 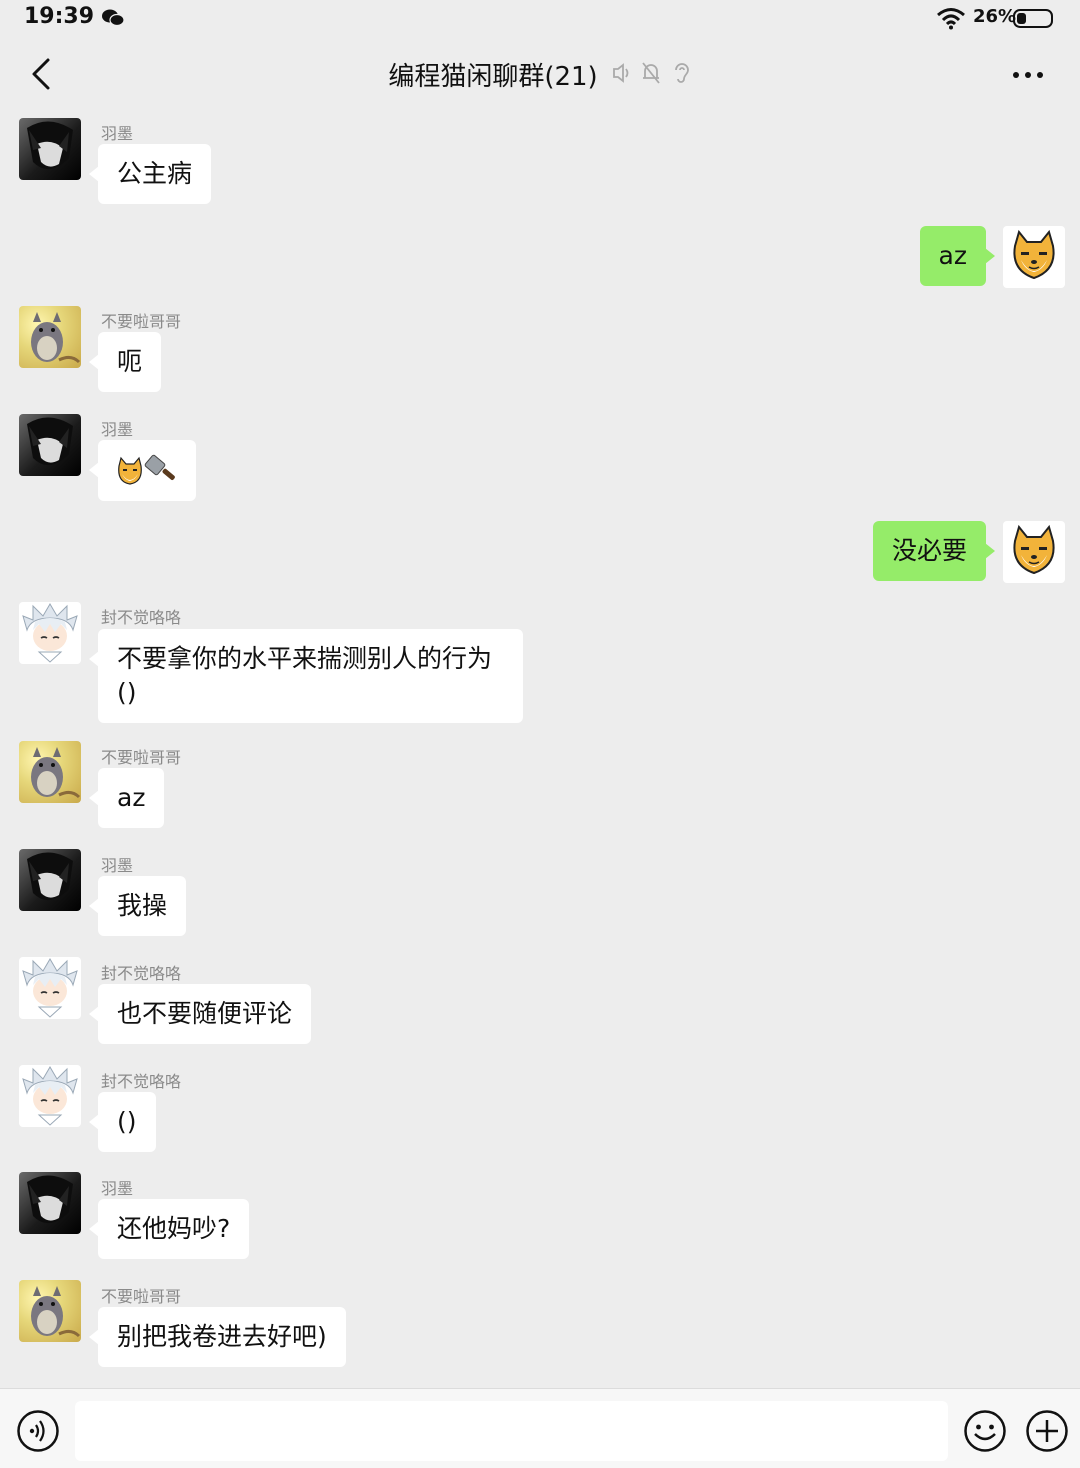 What do you see at coordinates (306, 676) in the screenshot?
I see `message-bubble: 不要拿你的水平来揣测别人的行为 ()` at bounding box center [306, 676].